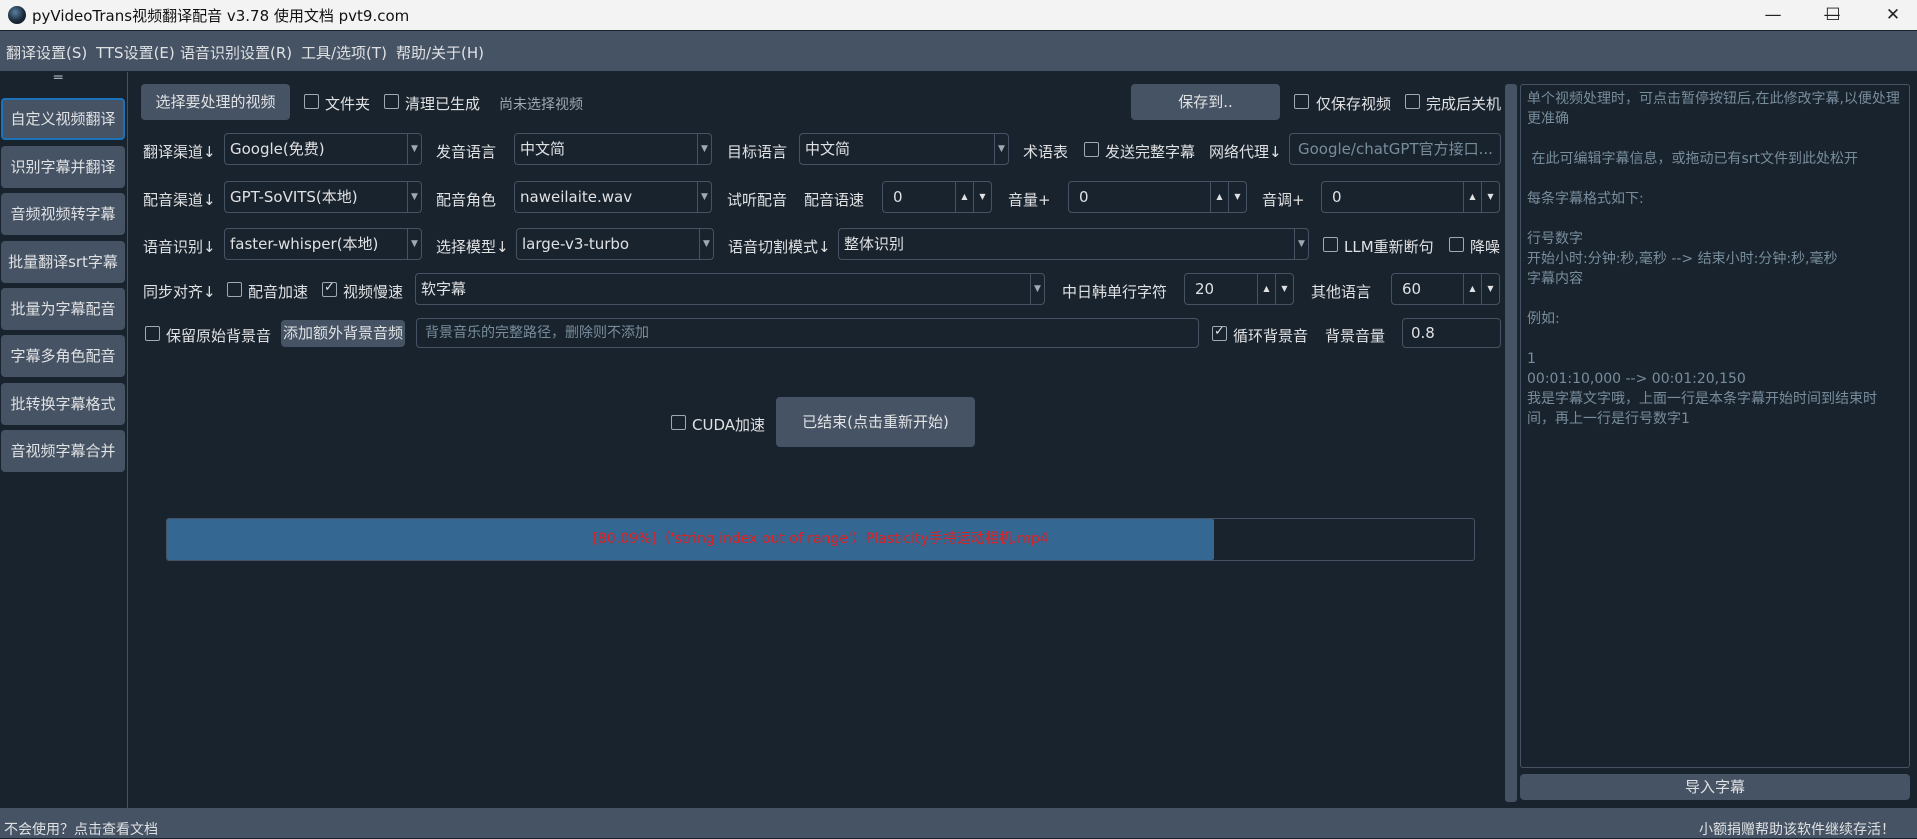  I want to click on dub-speedup-checkbox, so click(234, 289).